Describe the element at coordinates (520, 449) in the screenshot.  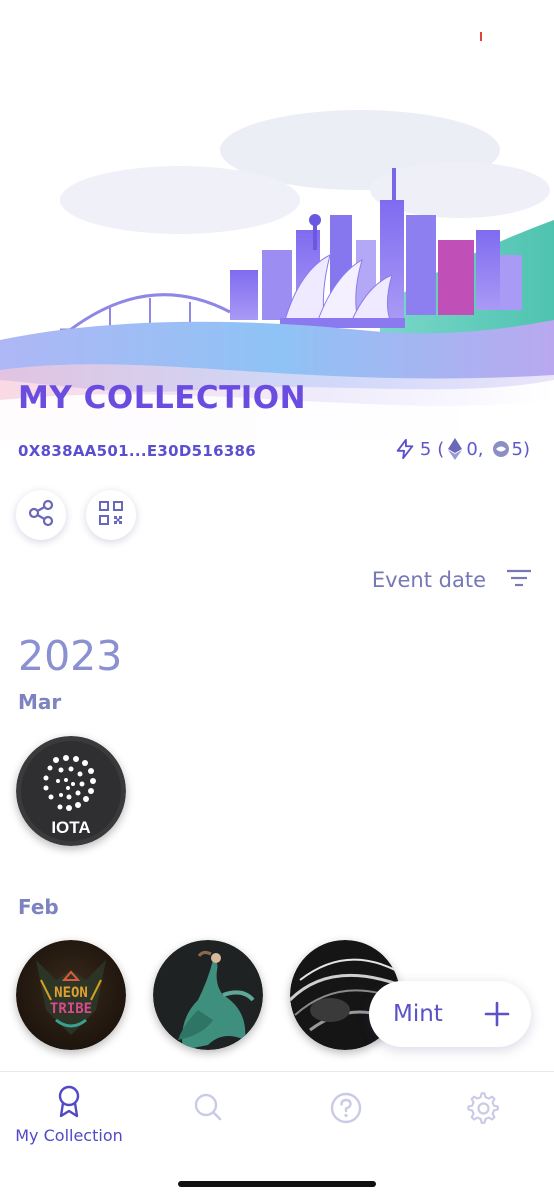
I see `gnosis-count: 5)` at that location.